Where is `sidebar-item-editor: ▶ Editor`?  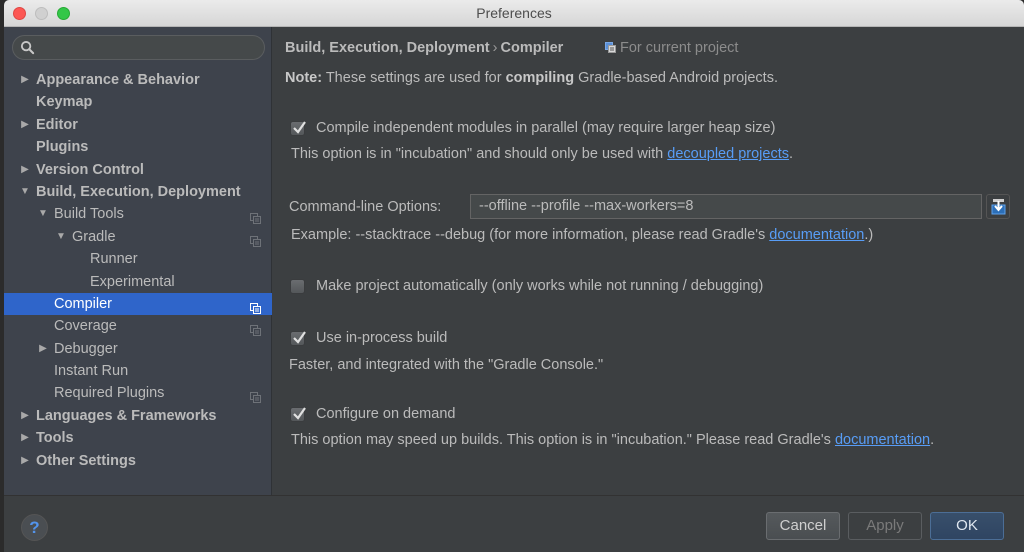
sidebar-item-editor: ▶ Editor is located at coordinates (138, 125).